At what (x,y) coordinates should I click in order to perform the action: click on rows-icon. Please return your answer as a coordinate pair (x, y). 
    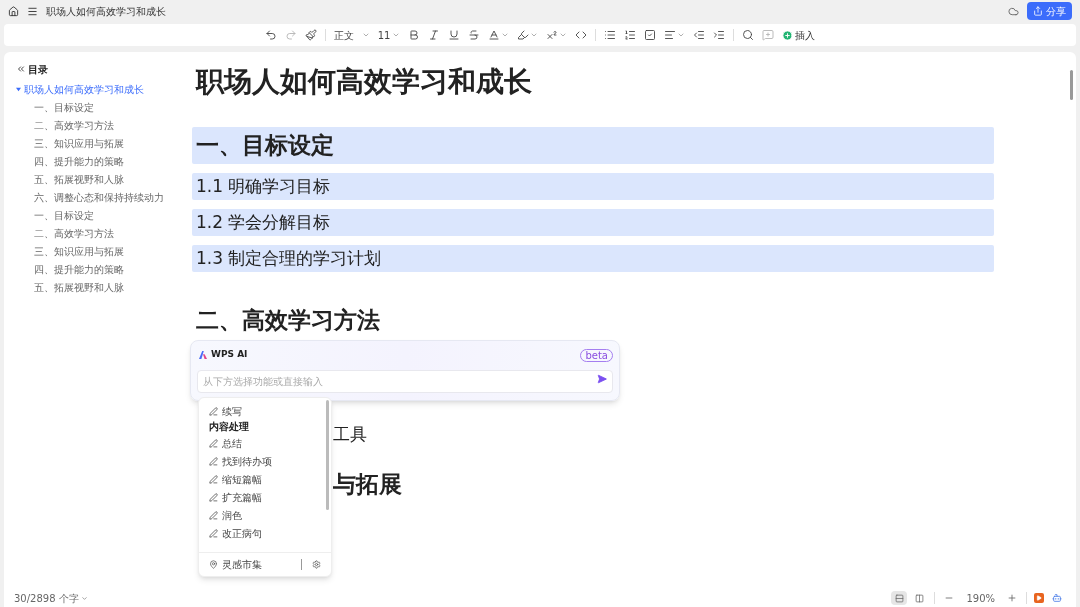
    Looking at the image, I should click on (899, 598).